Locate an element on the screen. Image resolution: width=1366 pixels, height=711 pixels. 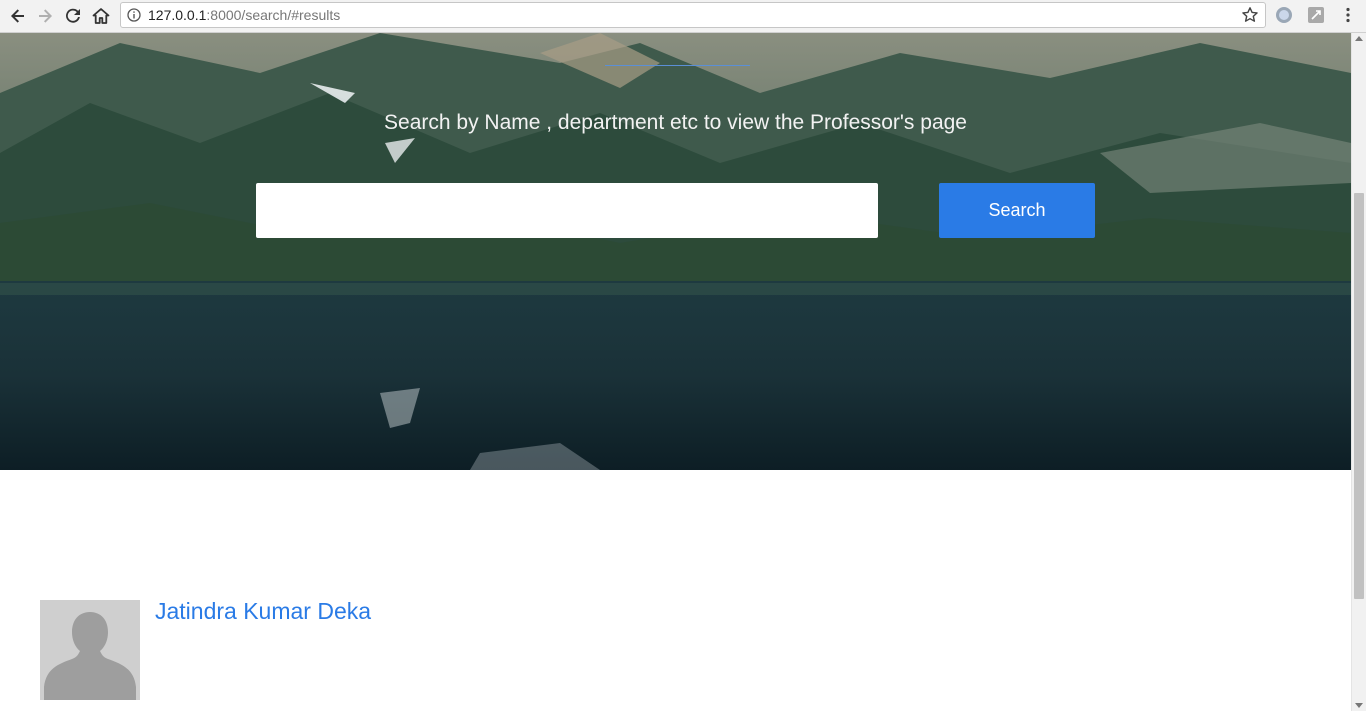
page-scrollbar is located at coordinates (1358, 372).